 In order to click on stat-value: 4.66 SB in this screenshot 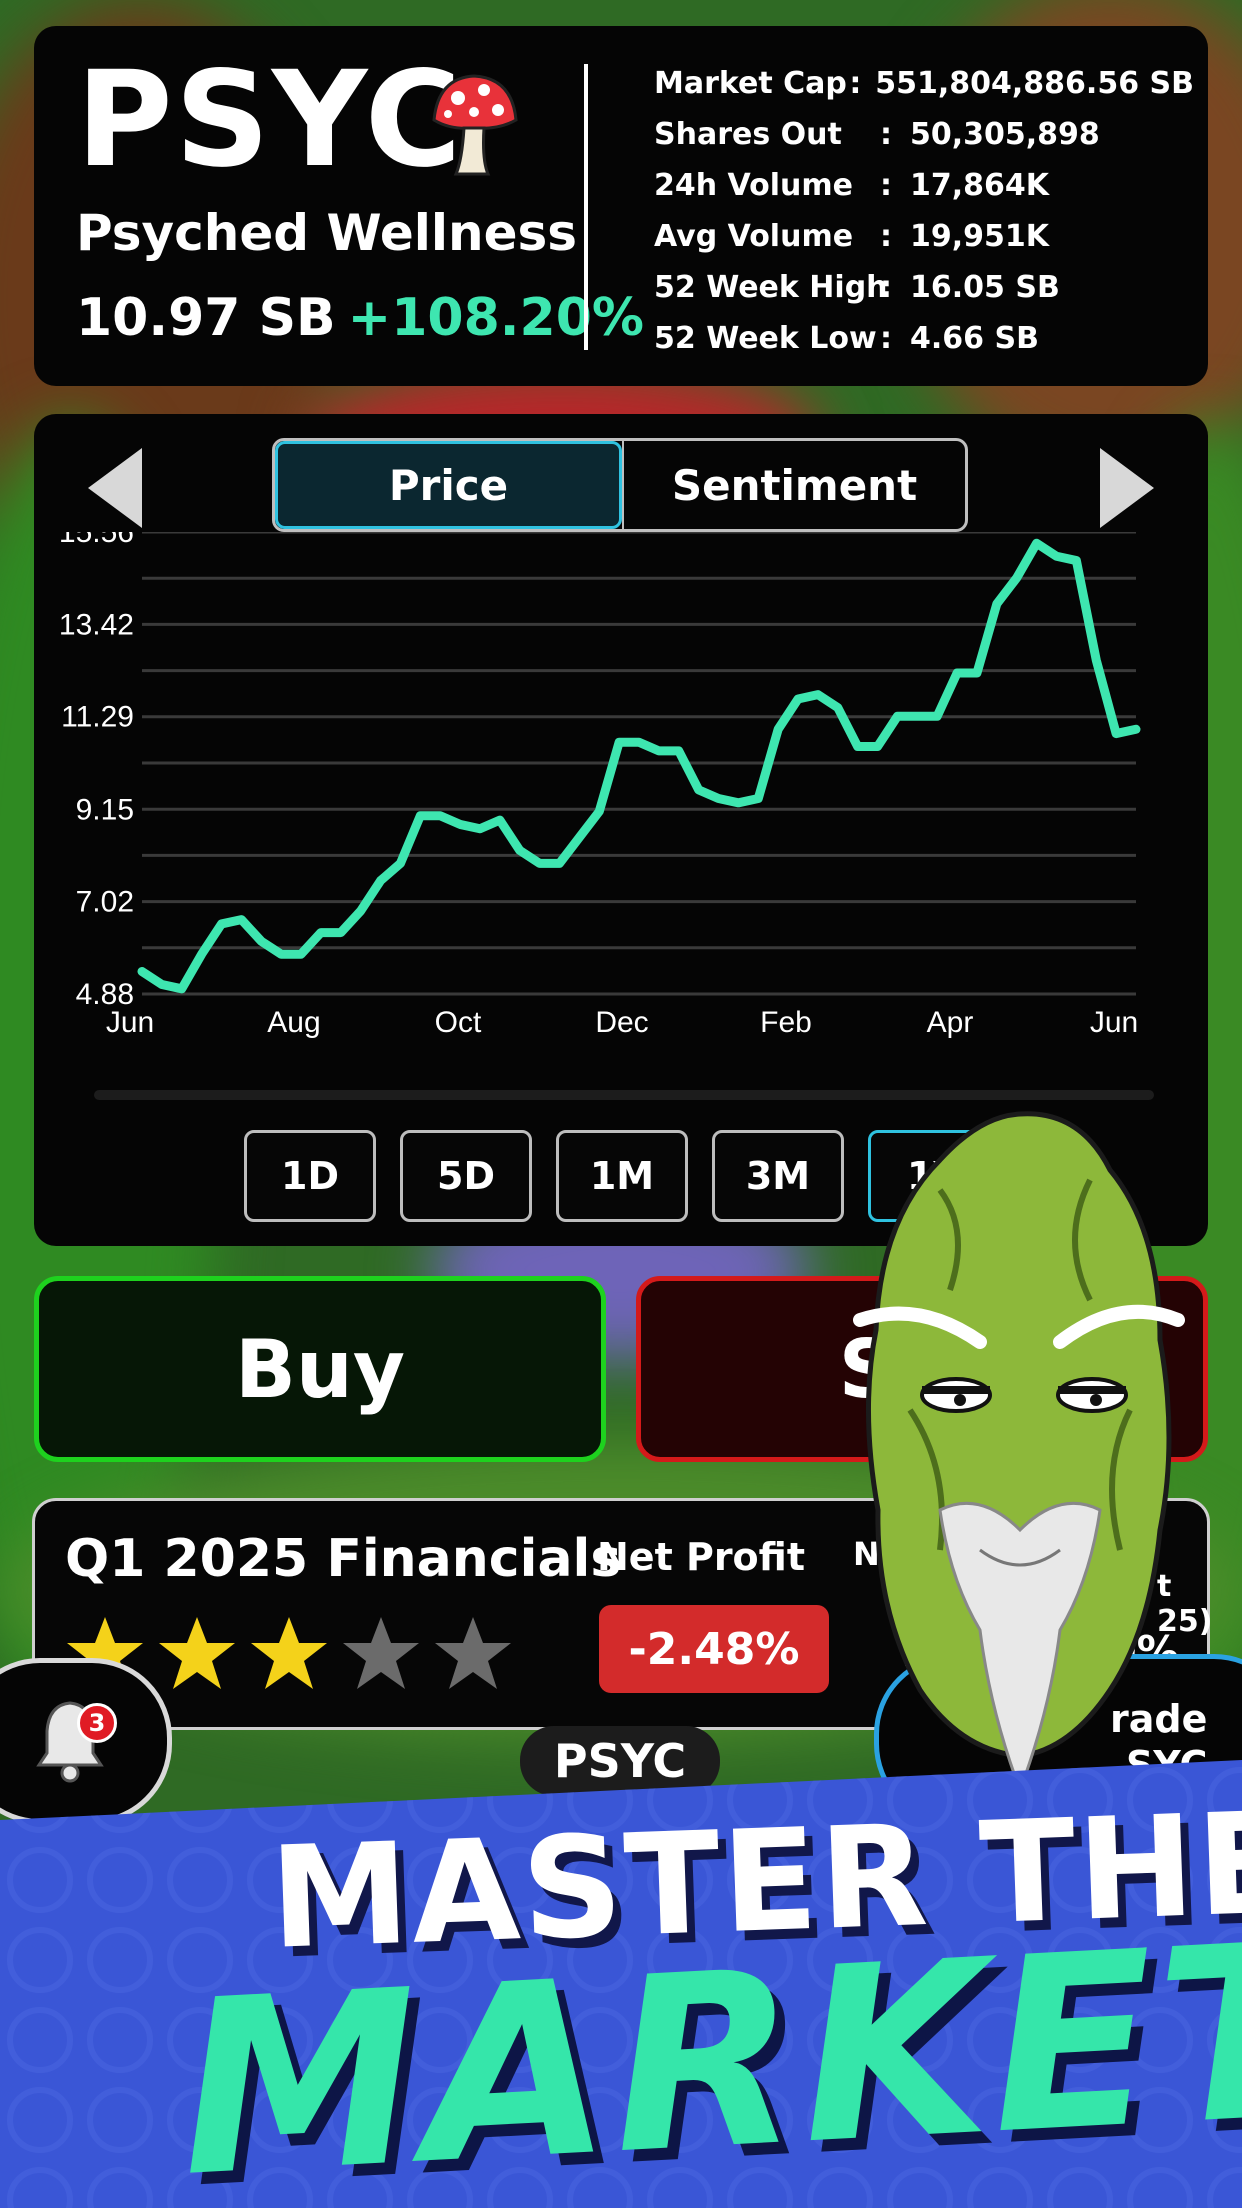, I will do `click(974, 338)`.